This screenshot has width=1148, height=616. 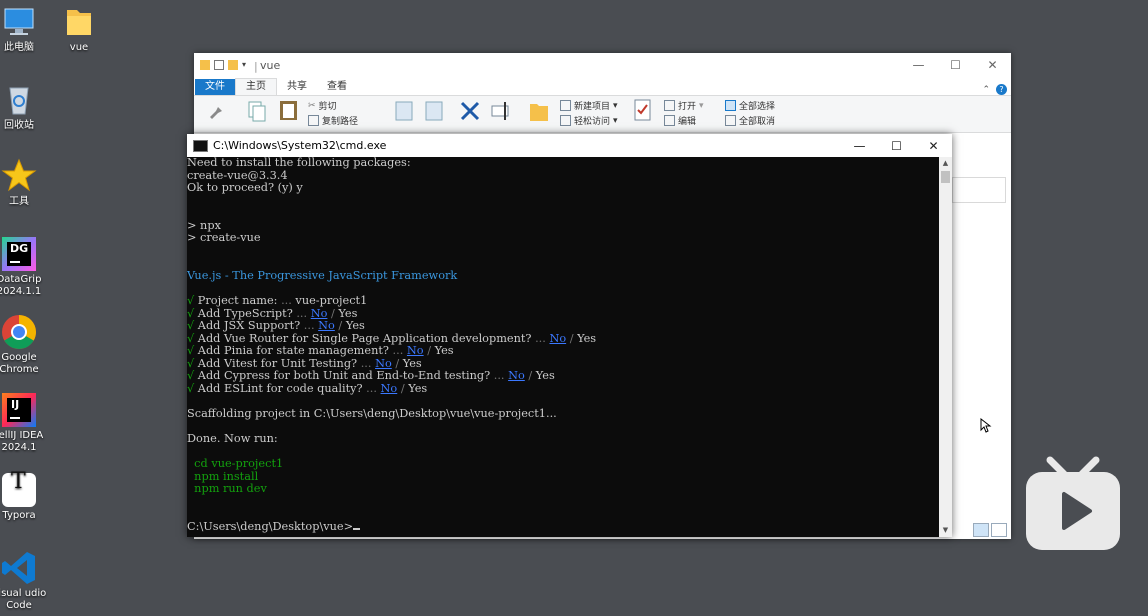 I want to click on desktop-icon-label: DataGrip 2024.1.1, so click(x=21, y=285).